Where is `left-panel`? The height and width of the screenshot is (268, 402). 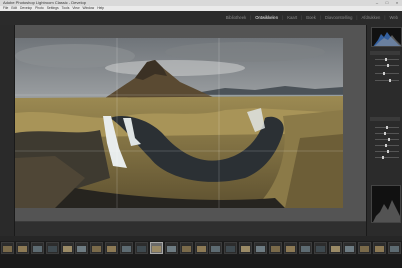
left-panel is located at coordinates (7, 130).